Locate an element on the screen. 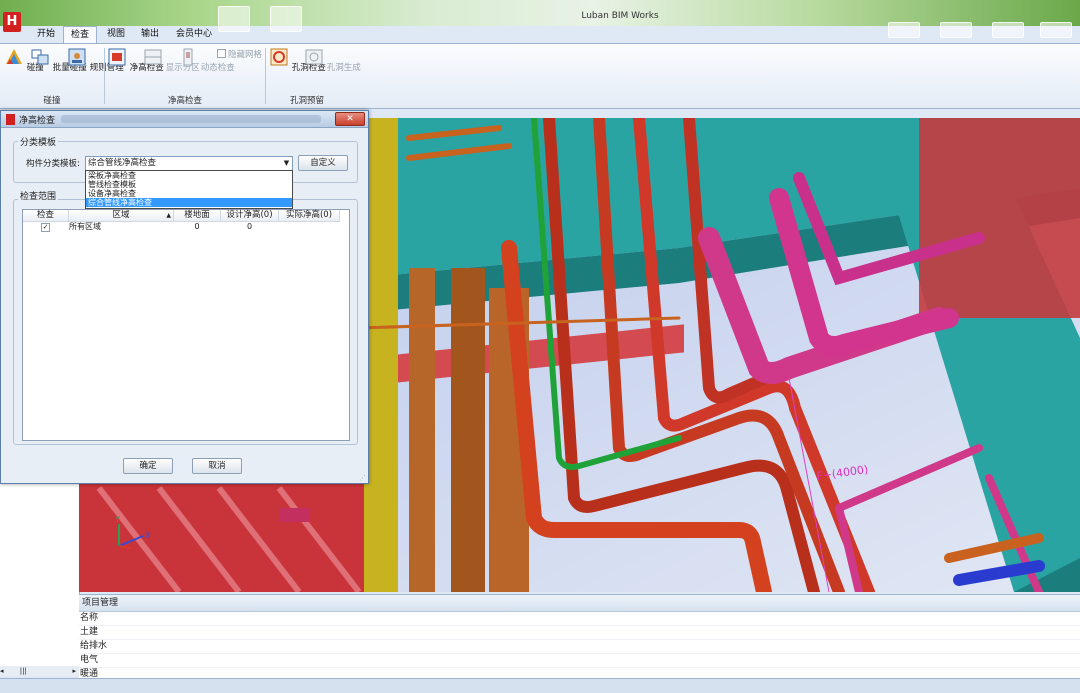 The image size is (1080, 693). column-header: 设计净高(0) is located at coordinates (250, 216).